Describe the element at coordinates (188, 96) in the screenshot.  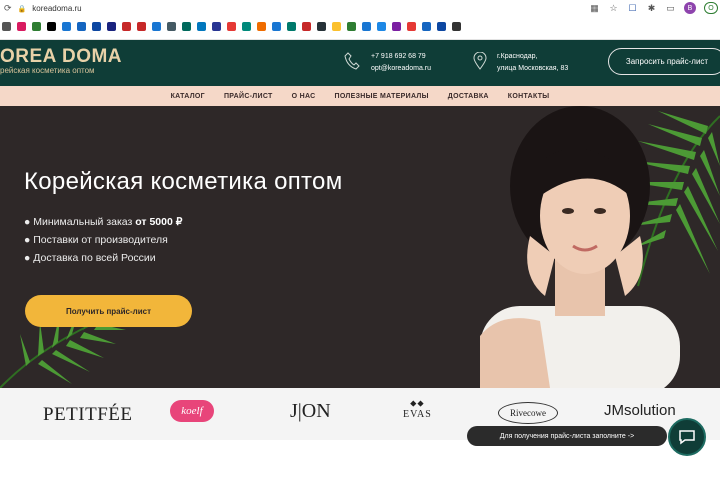
I see `nav-catalog: КАТАЛОГ` at that location.